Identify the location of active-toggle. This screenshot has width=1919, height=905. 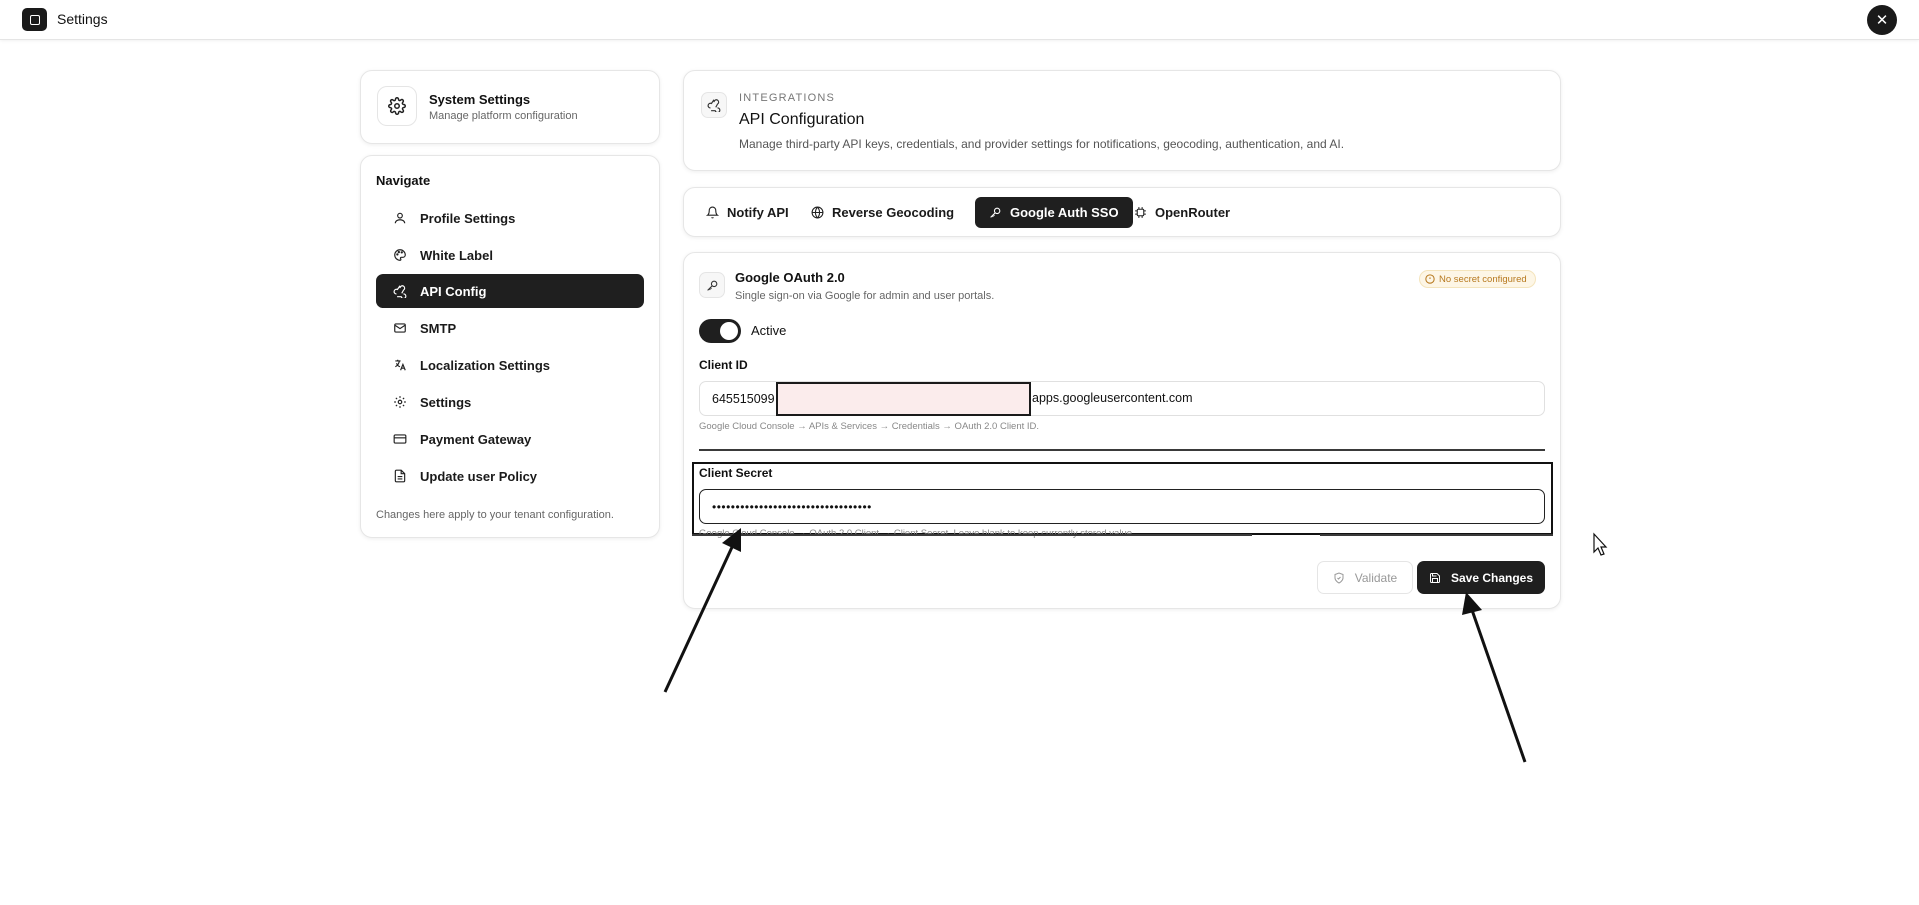
(720, 331).